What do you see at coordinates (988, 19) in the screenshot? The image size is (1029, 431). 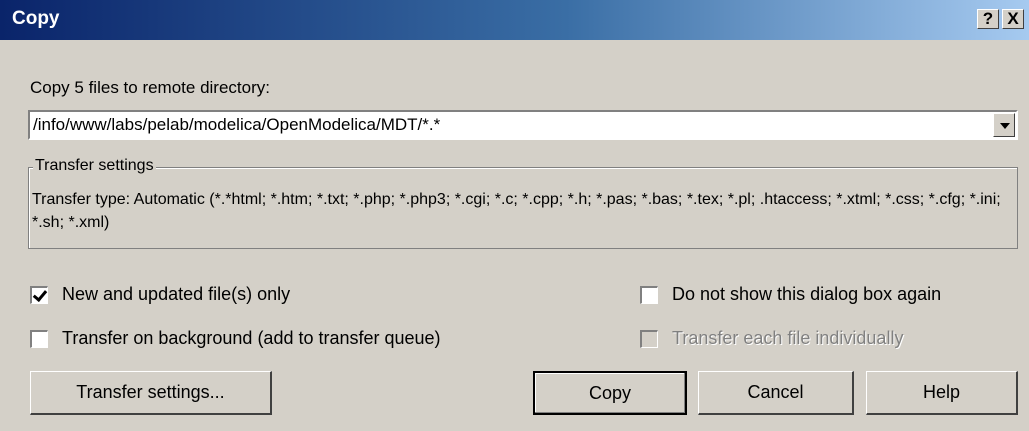 I see `help-title-button: ?` at bounding box center [988, 19].